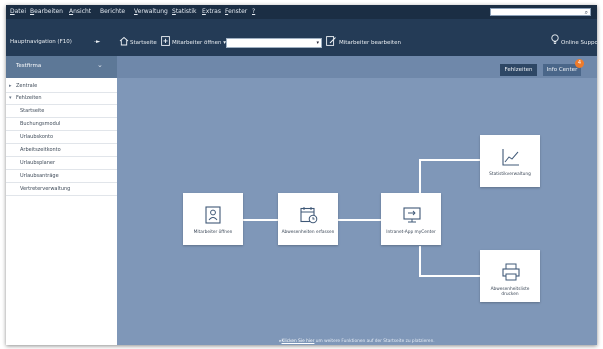 This screenshot has height=349, width=603. What do you see at coordinates (61, 138) in the screenshot?
I see `sidebar-item-urlaubskonto: Urlaubskonto` at bounding box center [61, 138].